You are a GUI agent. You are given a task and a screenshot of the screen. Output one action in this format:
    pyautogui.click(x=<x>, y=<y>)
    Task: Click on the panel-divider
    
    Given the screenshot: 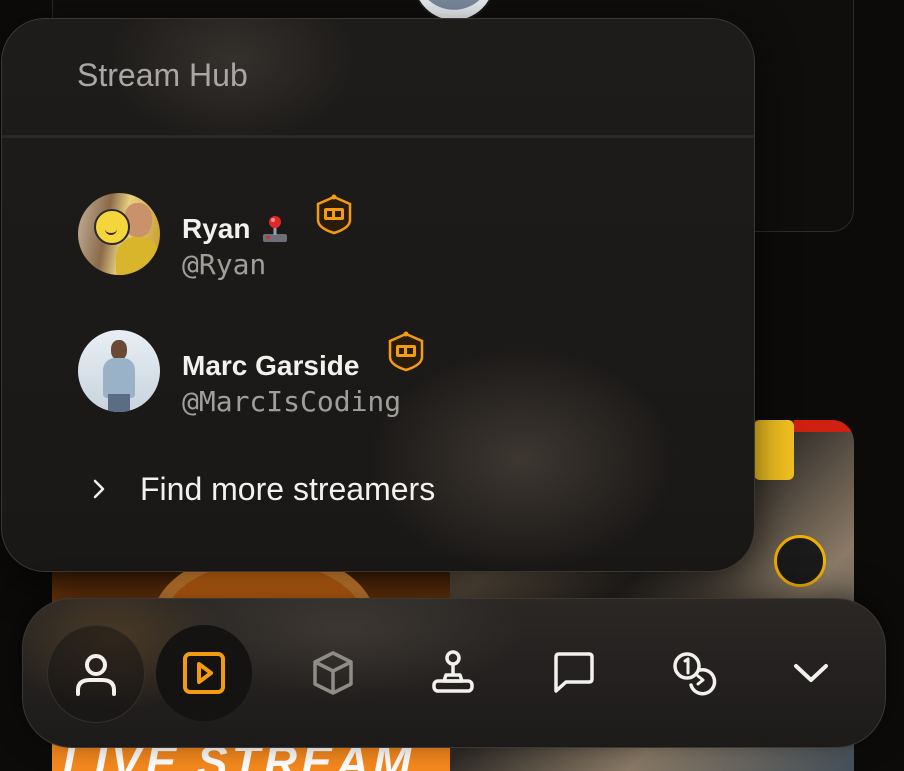 What is the action you would take?
    pyautogui.click(x=378, y=136)
    